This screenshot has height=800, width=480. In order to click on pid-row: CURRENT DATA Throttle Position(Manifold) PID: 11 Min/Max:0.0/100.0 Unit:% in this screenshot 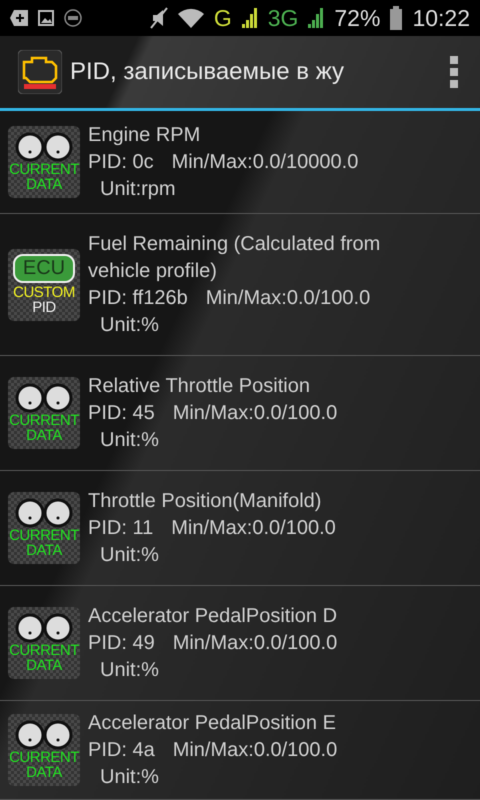, I will do `click(240, 528)`.